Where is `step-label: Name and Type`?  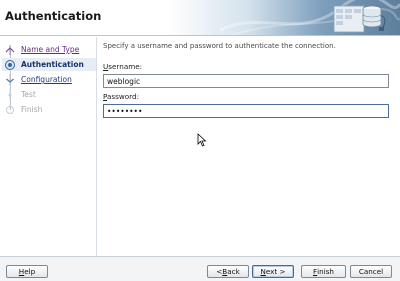
step-label: Name and Type is located at coordinates (50, 49).